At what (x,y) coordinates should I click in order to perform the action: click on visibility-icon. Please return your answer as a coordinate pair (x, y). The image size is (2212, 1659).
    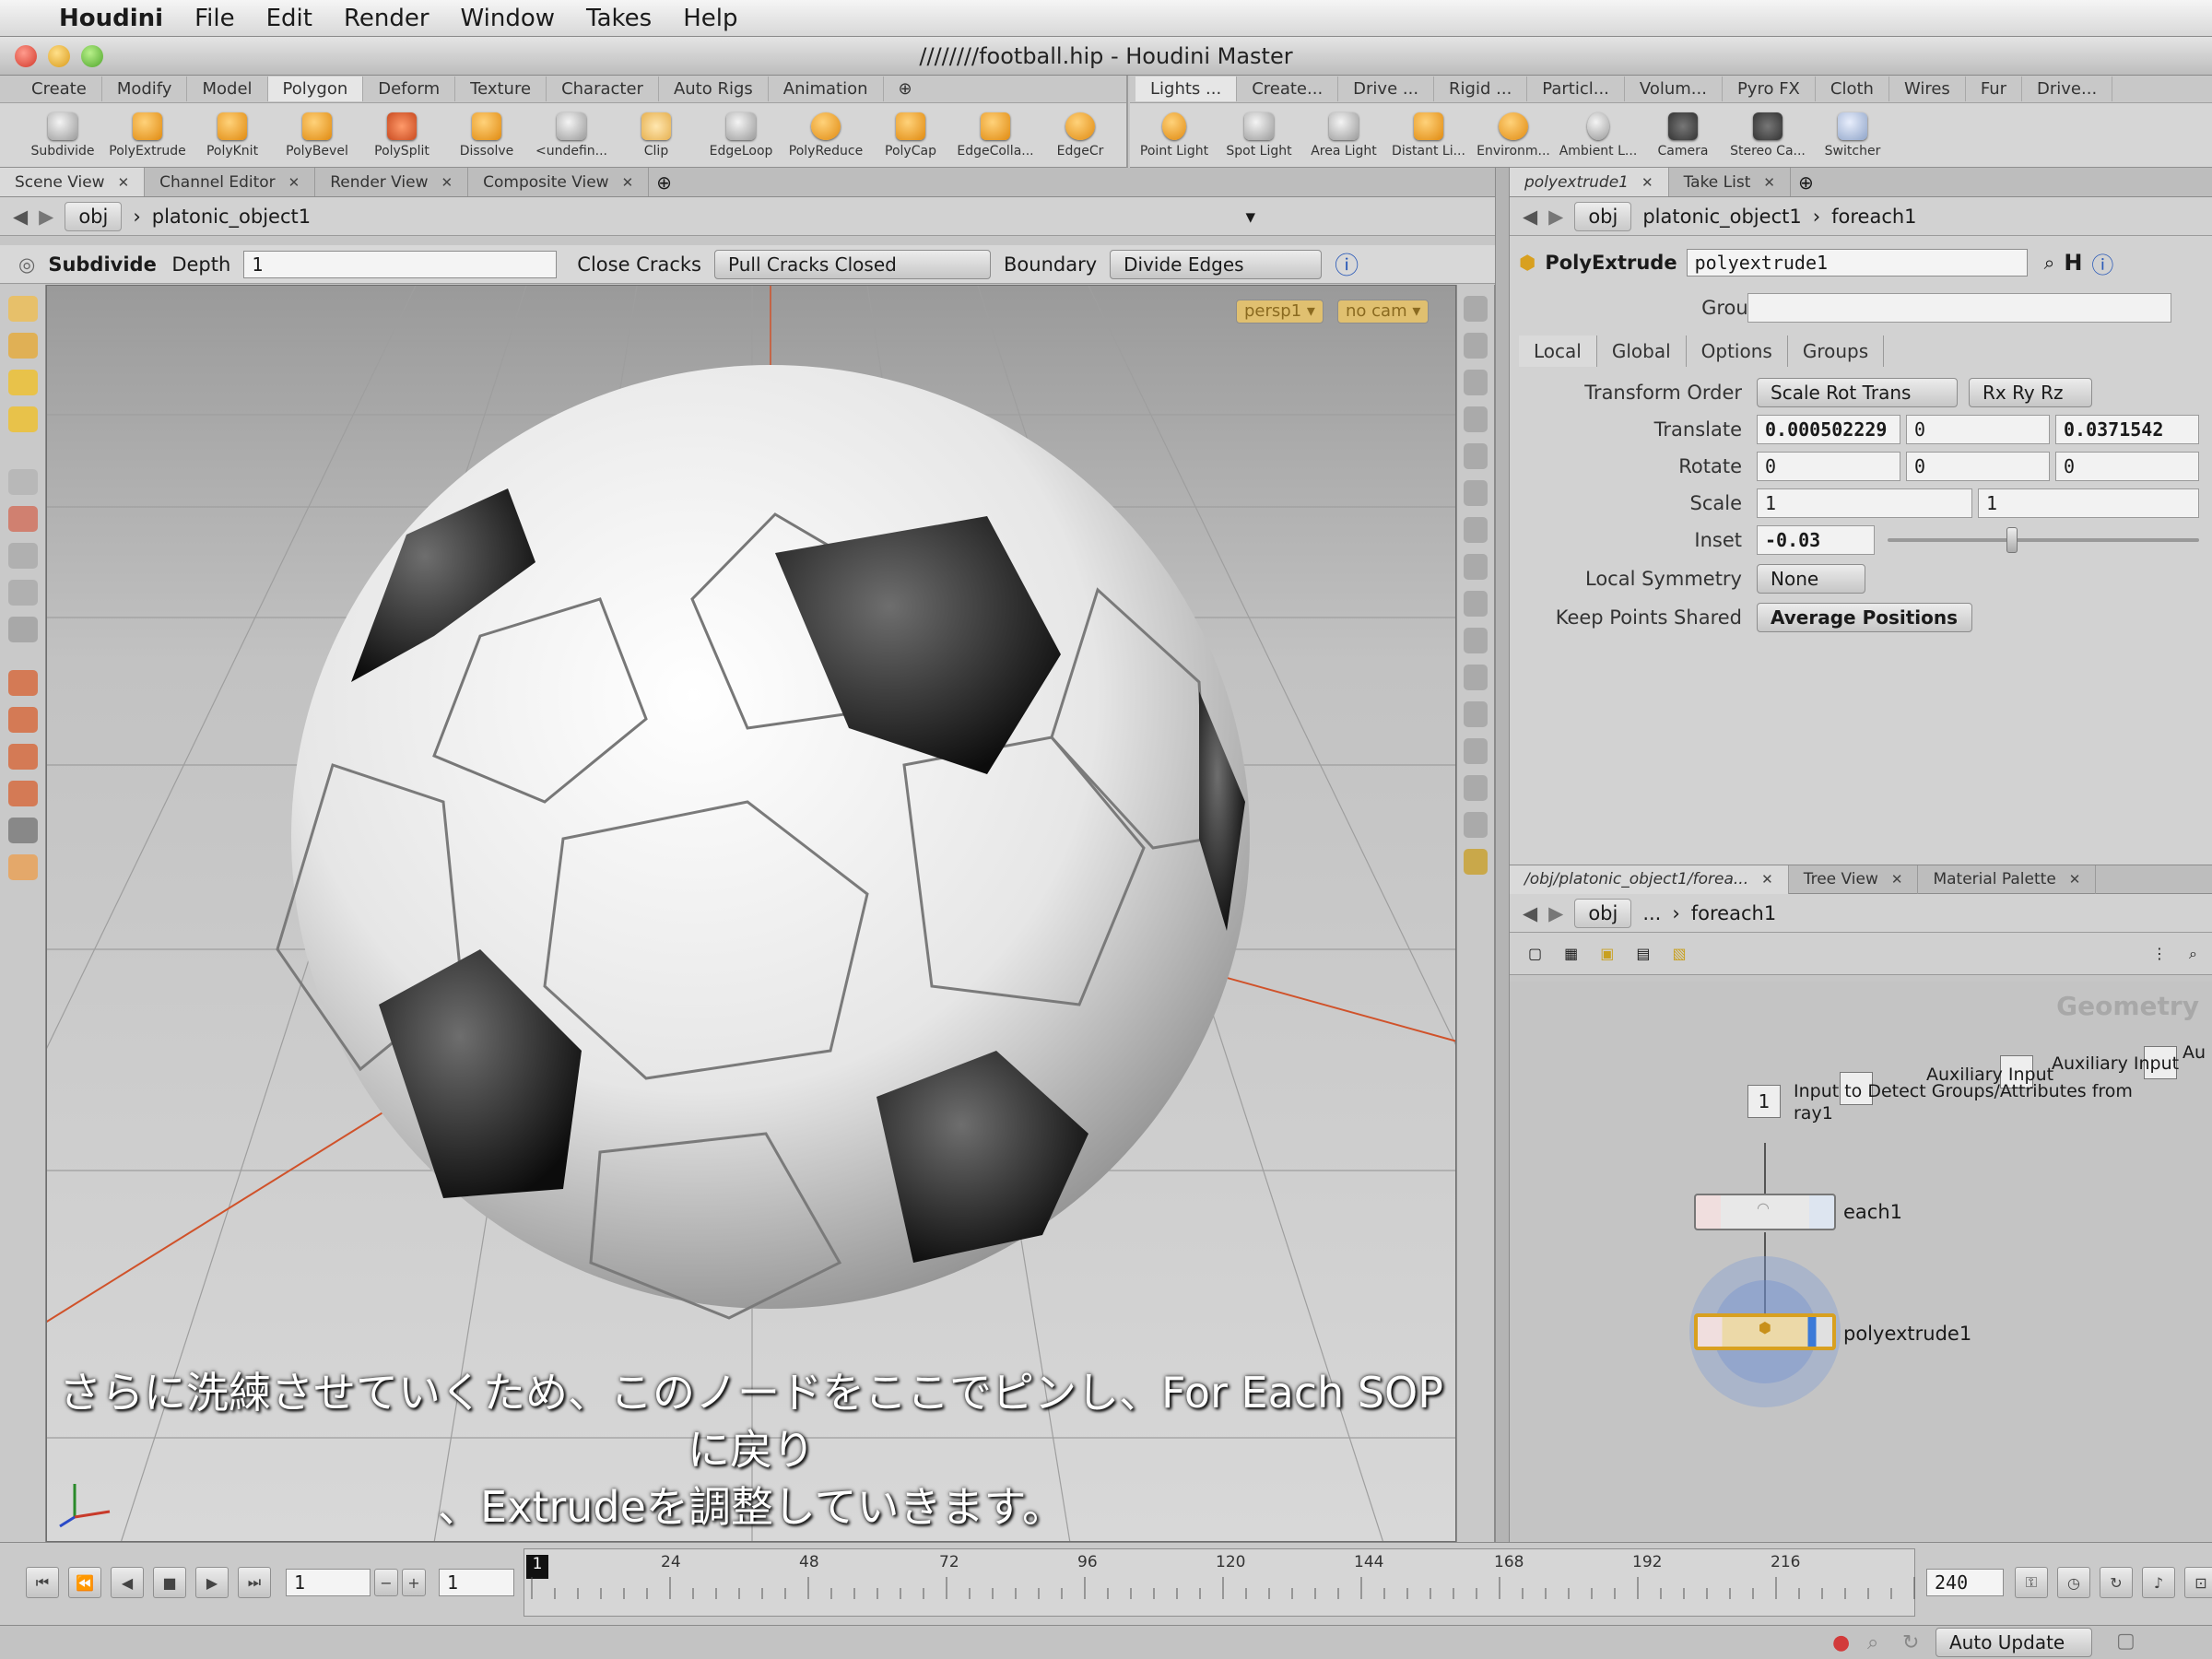
    Looking at the image, I should click on (1476, 604).